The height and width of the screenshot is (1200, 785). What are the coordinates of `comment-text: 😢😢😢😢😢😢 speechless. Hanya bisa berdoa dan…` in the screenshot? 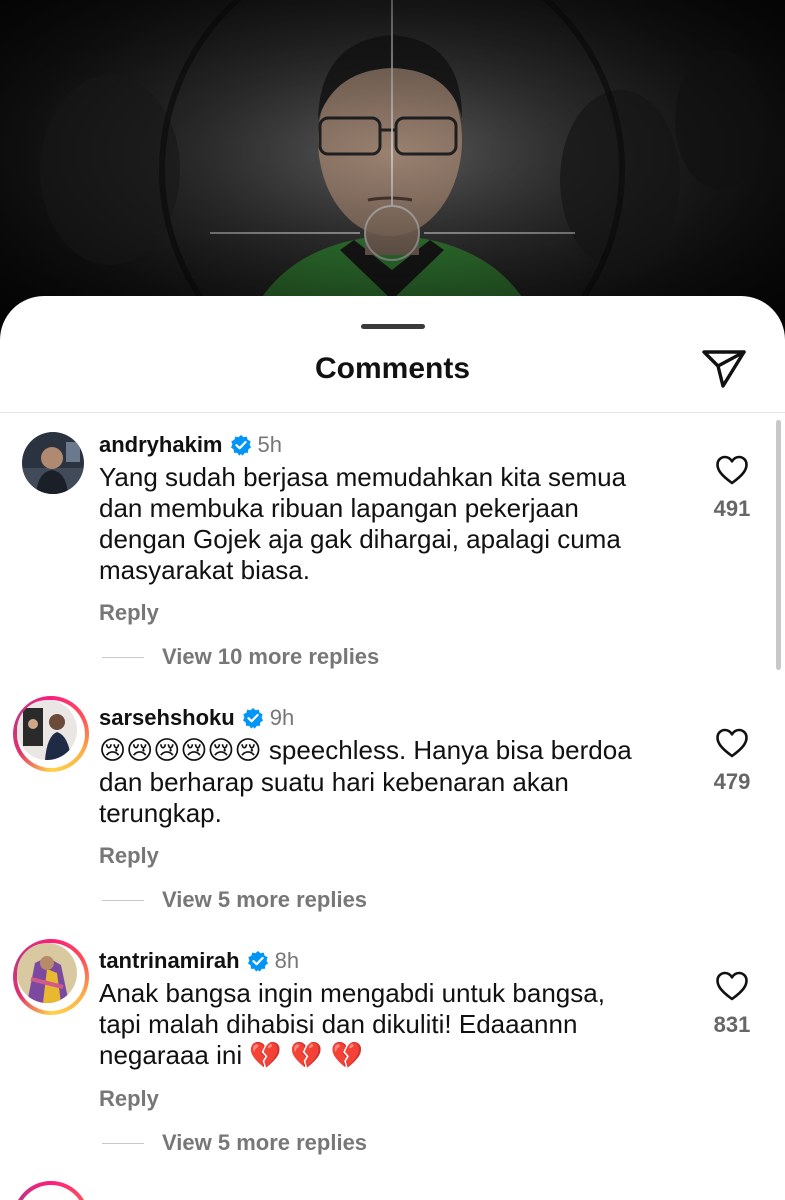 It's located at (369, 782).